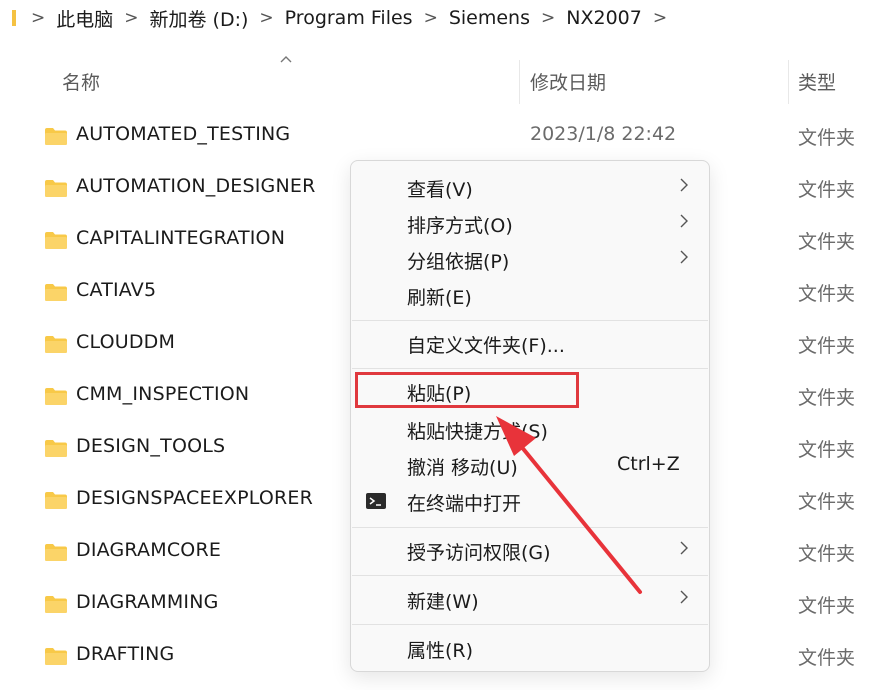  I want to click on breadcrumb-nx2007: NX2007, so click(604, 18).